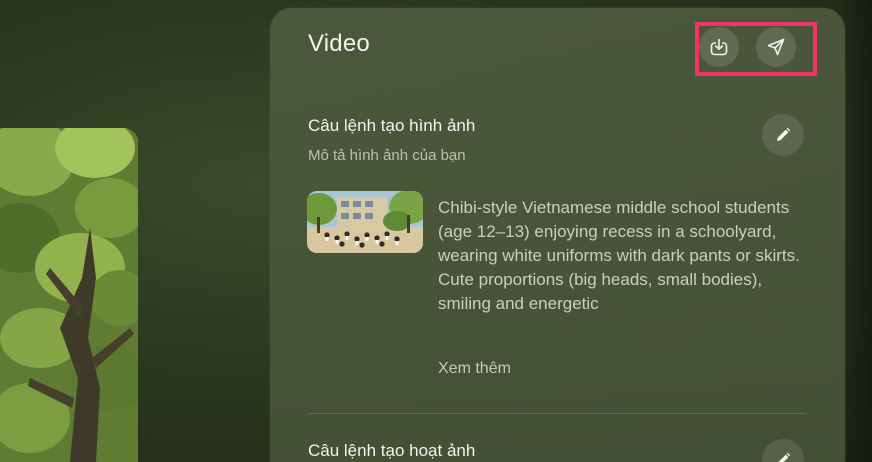 This screenshot has height=462, width=872. I want to click on schoolyard-thumbnail-image, so click(365, 222).